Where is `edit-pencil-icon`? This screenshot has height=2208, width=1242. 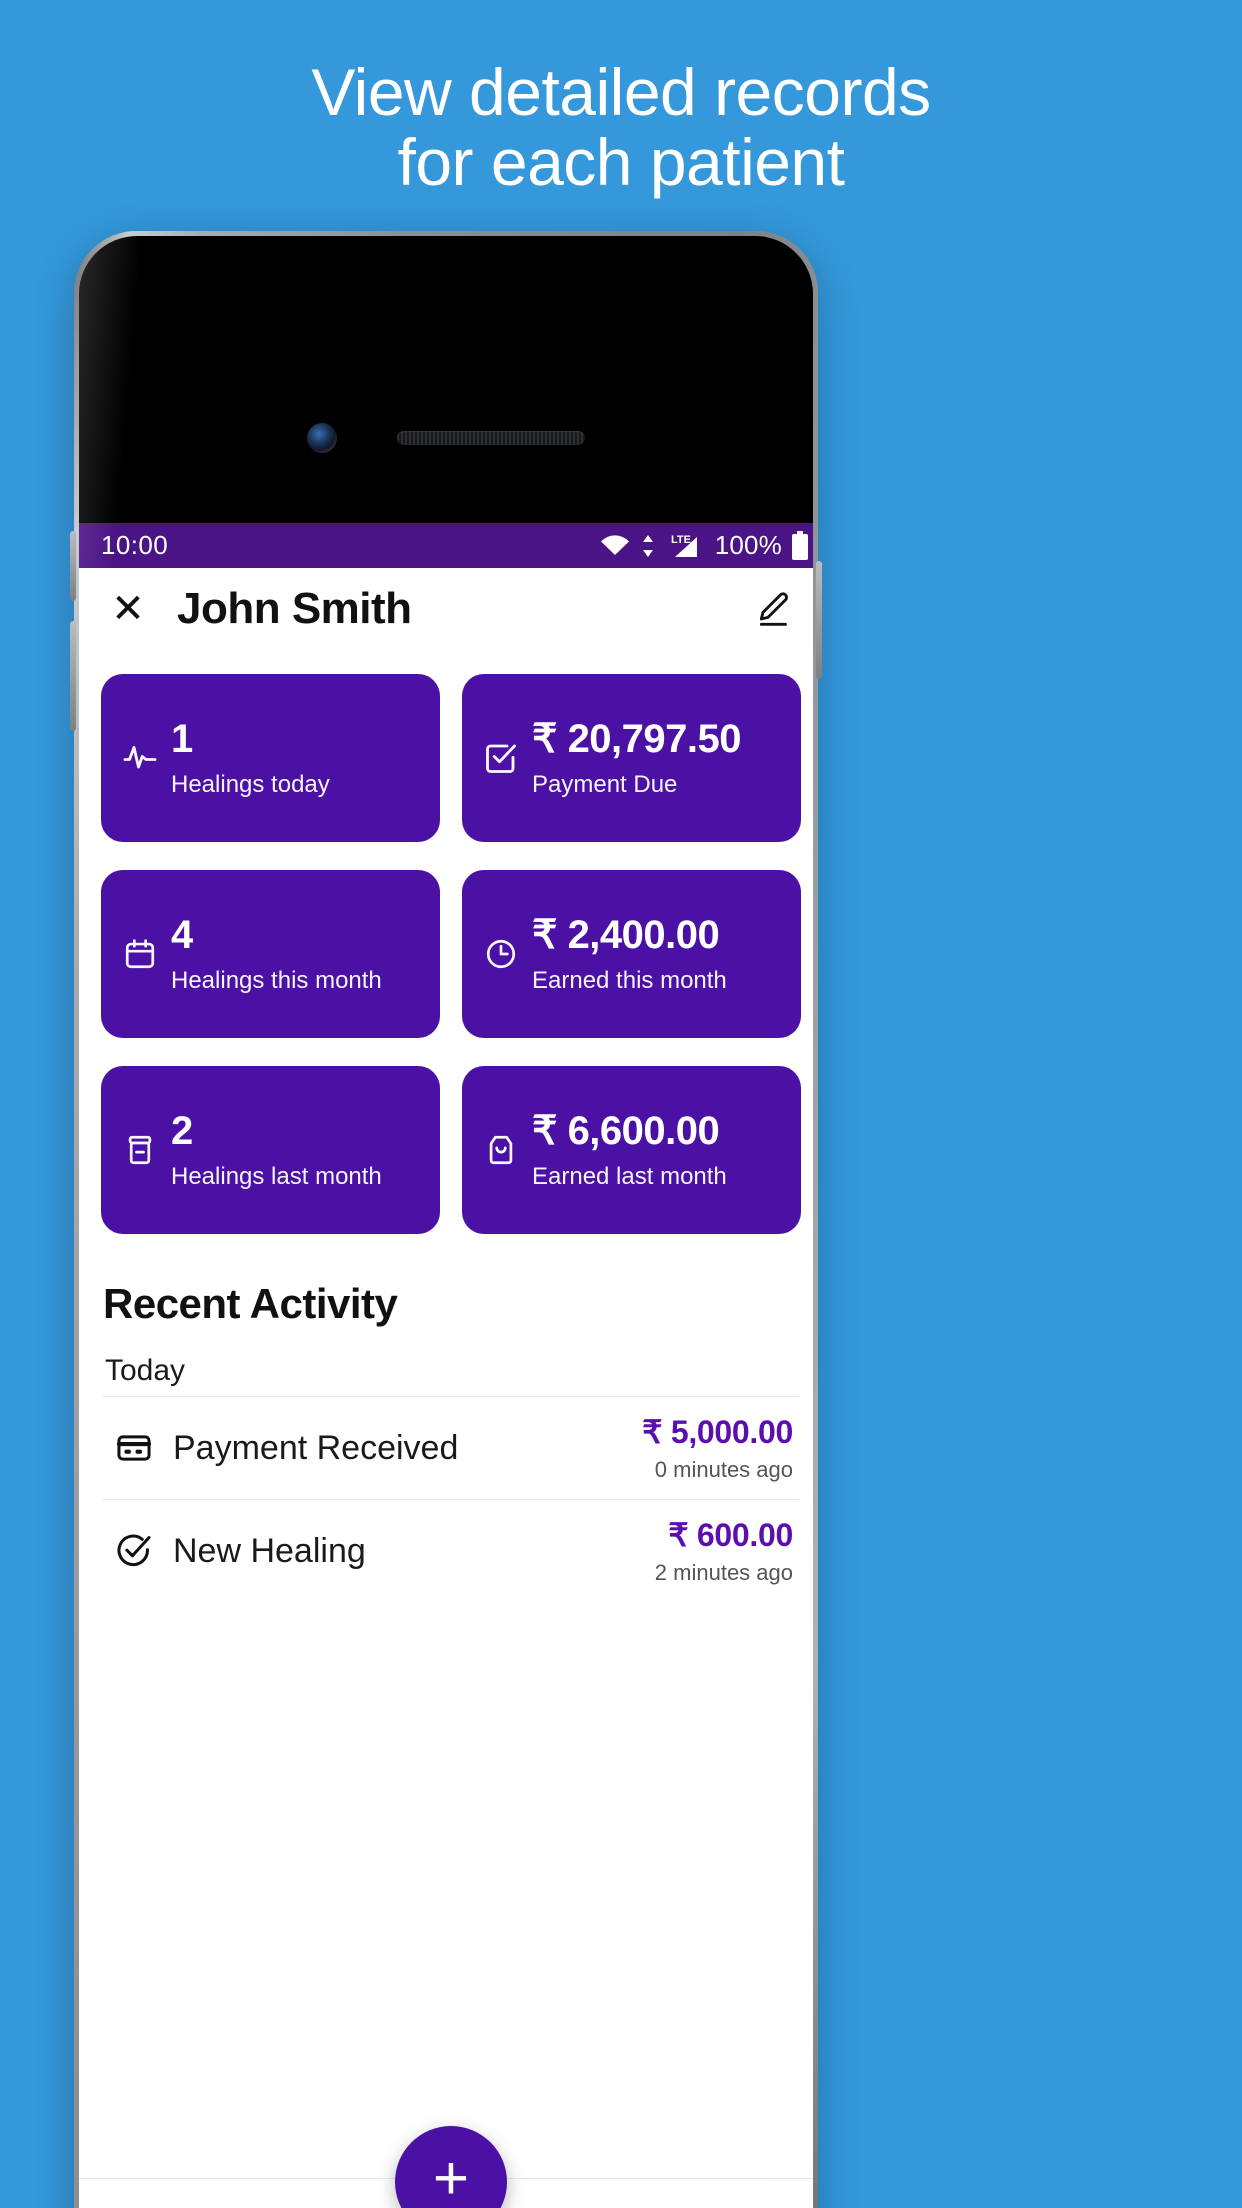 edit-pencil-icon is located at coordinates (773, 609).